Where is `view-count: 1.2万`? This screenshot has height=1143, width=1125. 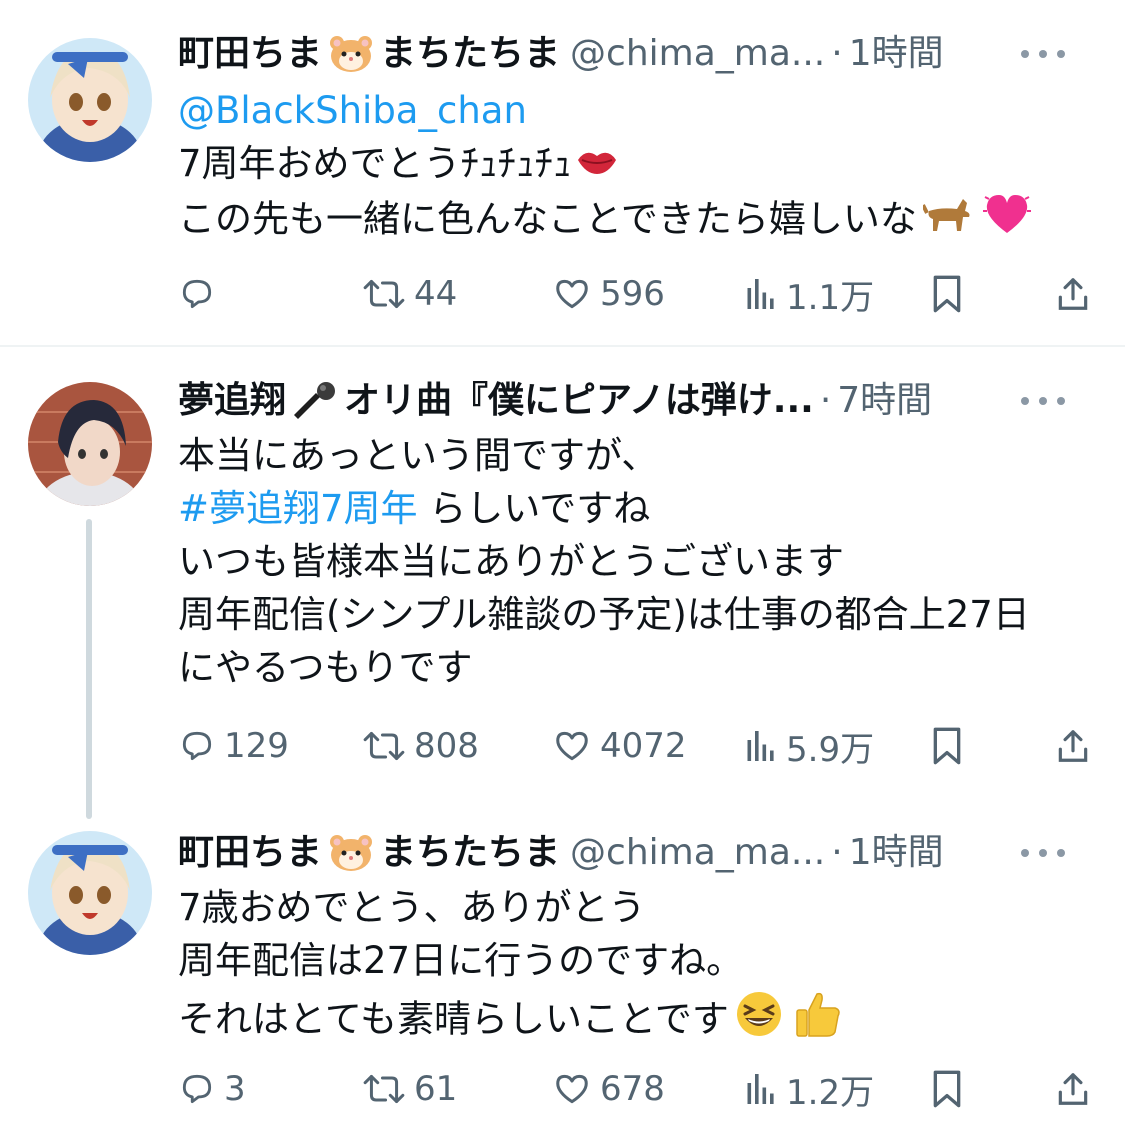
view-count: 1.2万 is located at coordinates (830, 1092).